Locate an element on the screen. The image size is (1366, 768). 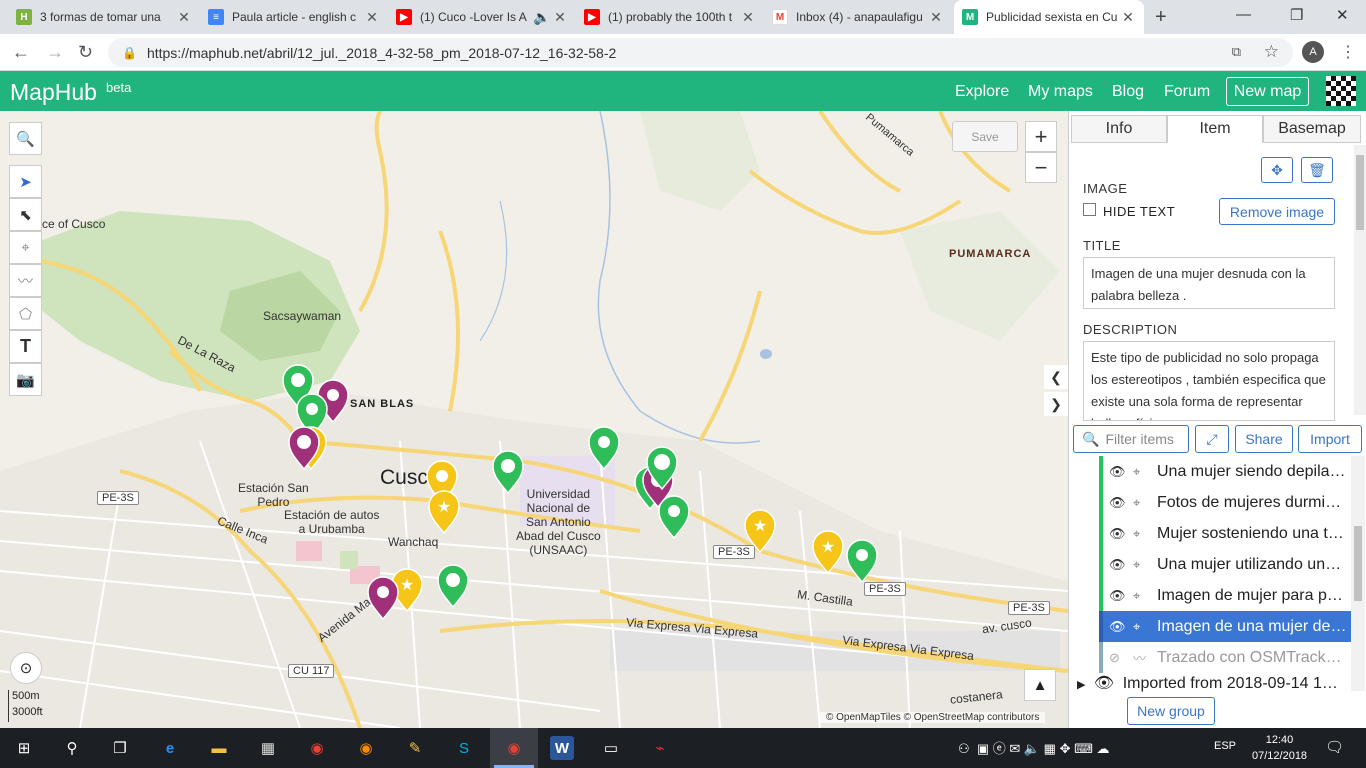
browser-tab: M Inbox (4) - anapaulafigu ✕ is located at coordinates (858, 17).